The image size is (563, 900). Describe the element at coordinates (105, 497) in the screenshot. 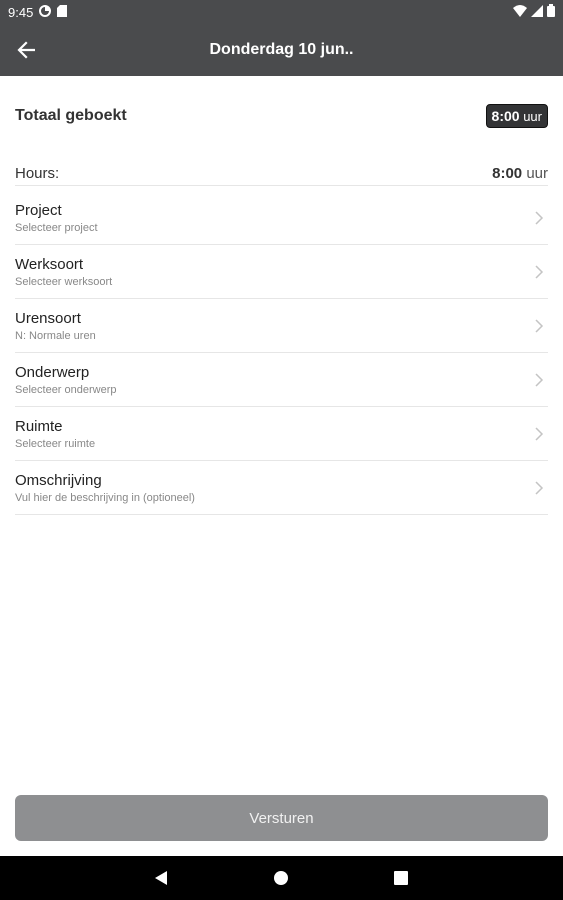

I see `form-item-placeholder: Vul hier de beschrijving in (optioneel)` at that location.